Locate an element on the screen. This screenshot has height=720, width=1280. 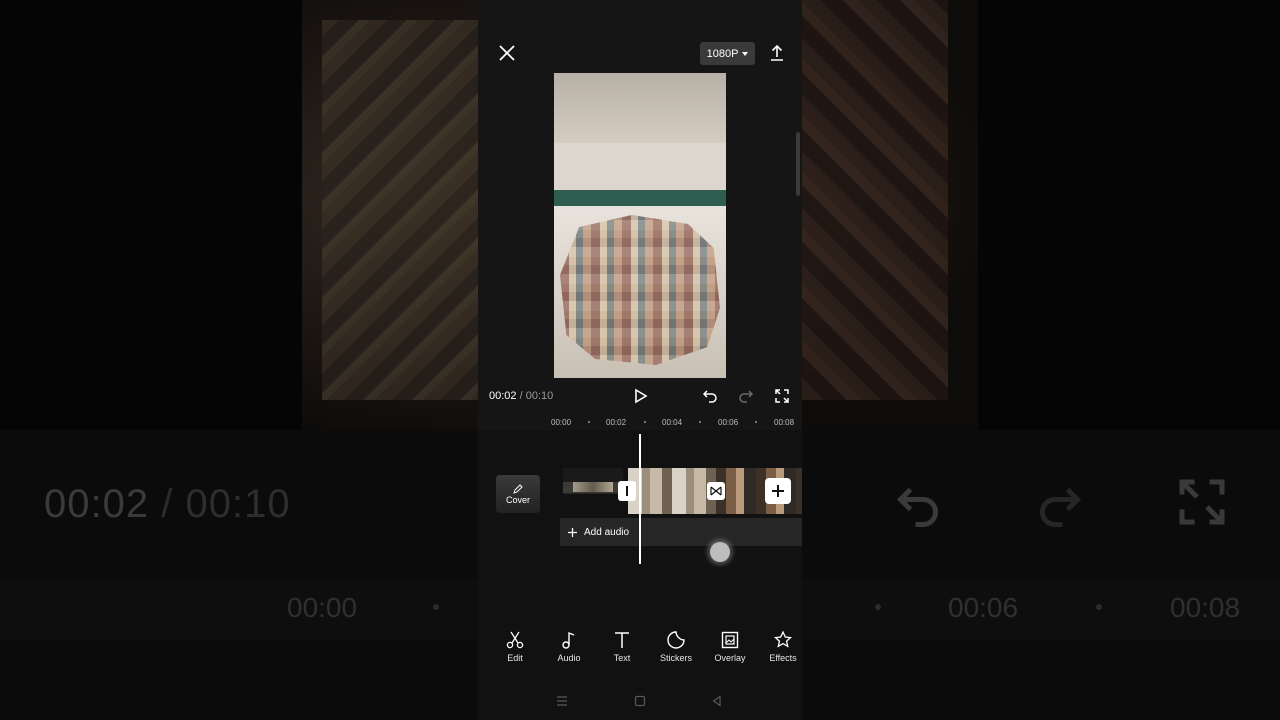
home-square-icon is located at coordinates (640, 701).